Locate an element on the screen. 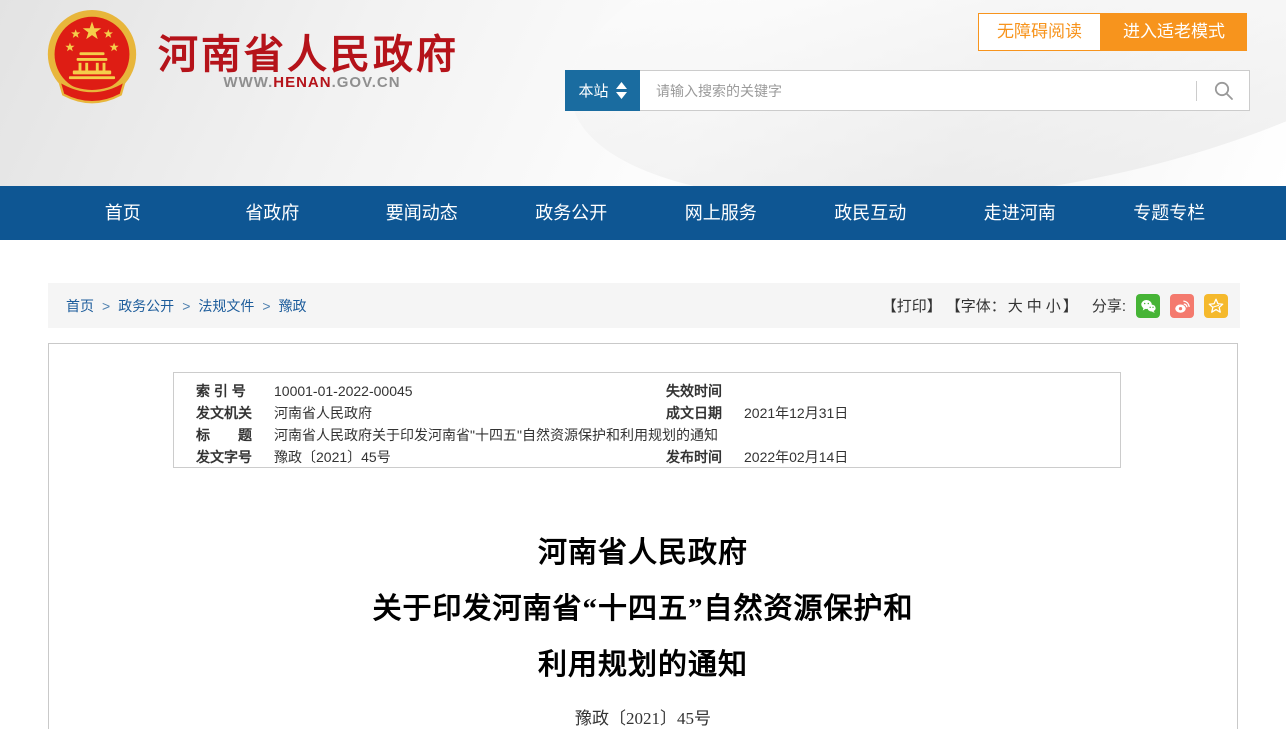  meta-value-issuing-agency: 河南省人民政府 is located at coordinates (323, 413).